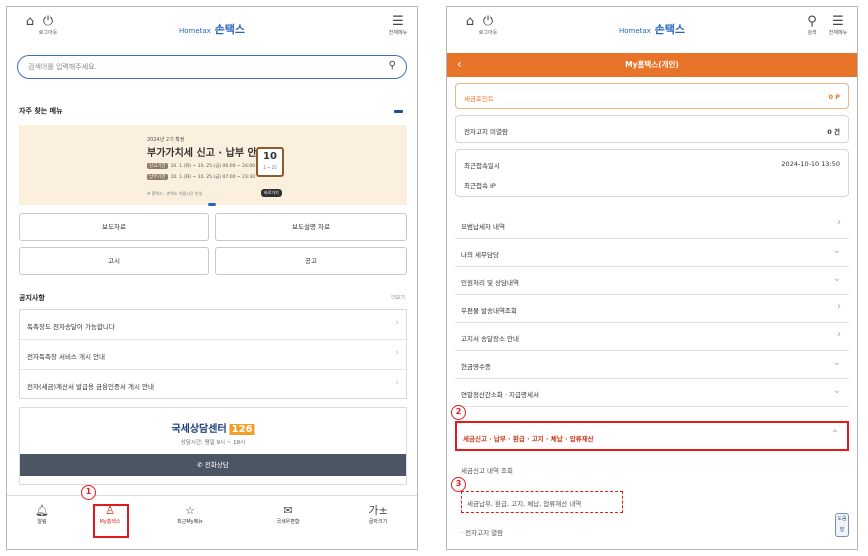 The width and height of the screenshot is (868, 556). I want to click on mail-icon: ✉, so click(288, 510).